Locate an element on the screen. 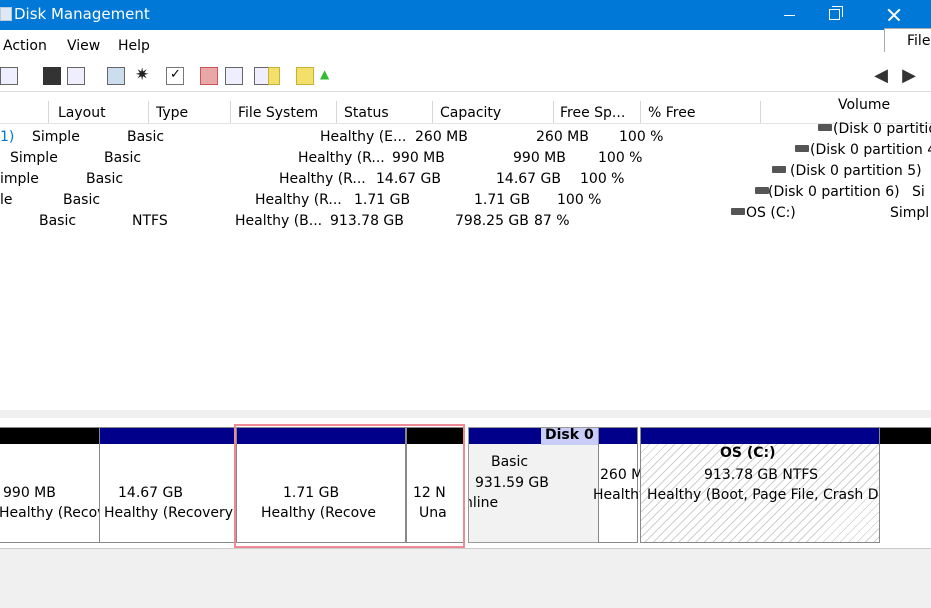 This screenshot has height=608, width=931. row-capacity: 260 MB is located at coordinates (441, 137).